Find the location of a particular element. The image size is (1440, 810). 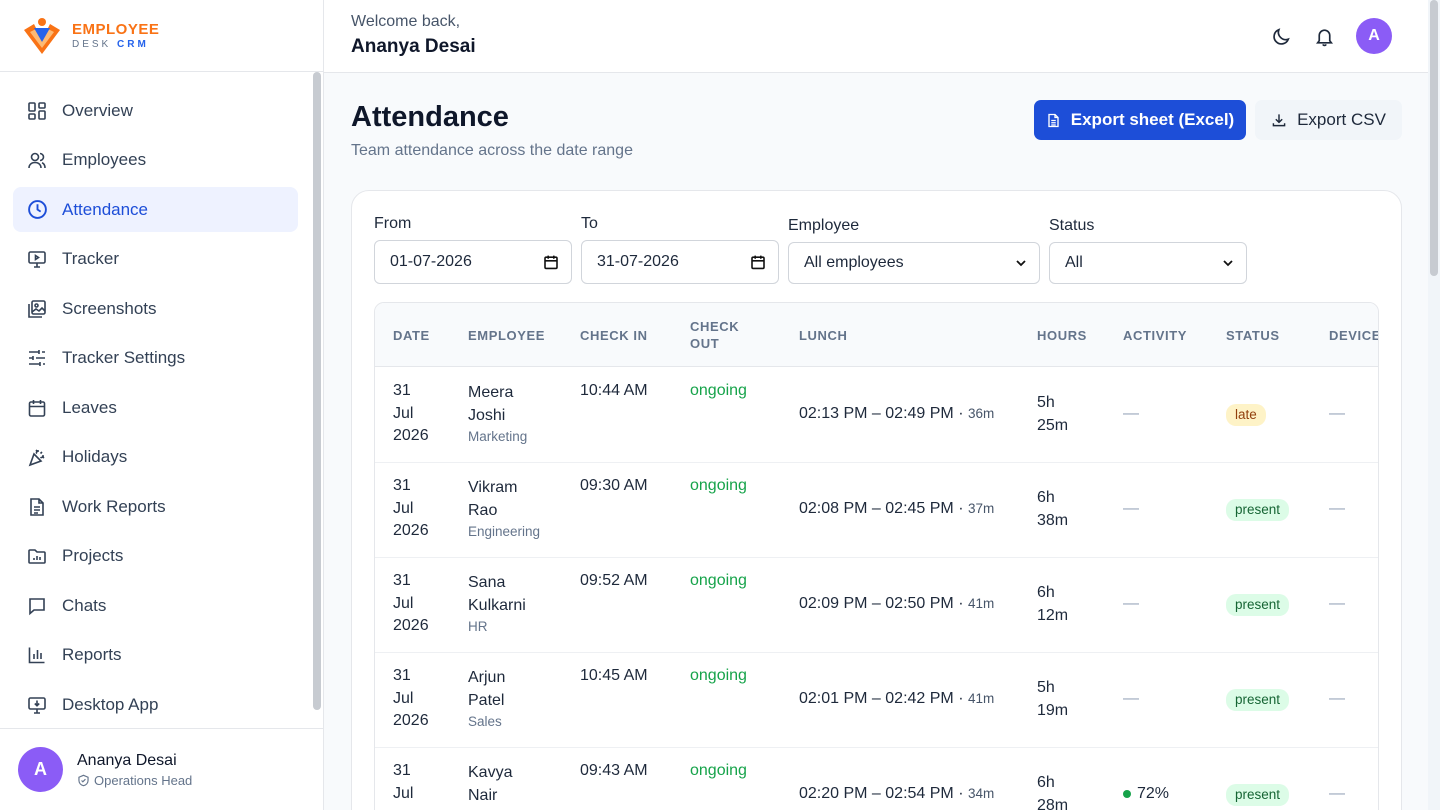

col-employee: EMPLOYEE is located at coordinates (506, 335).